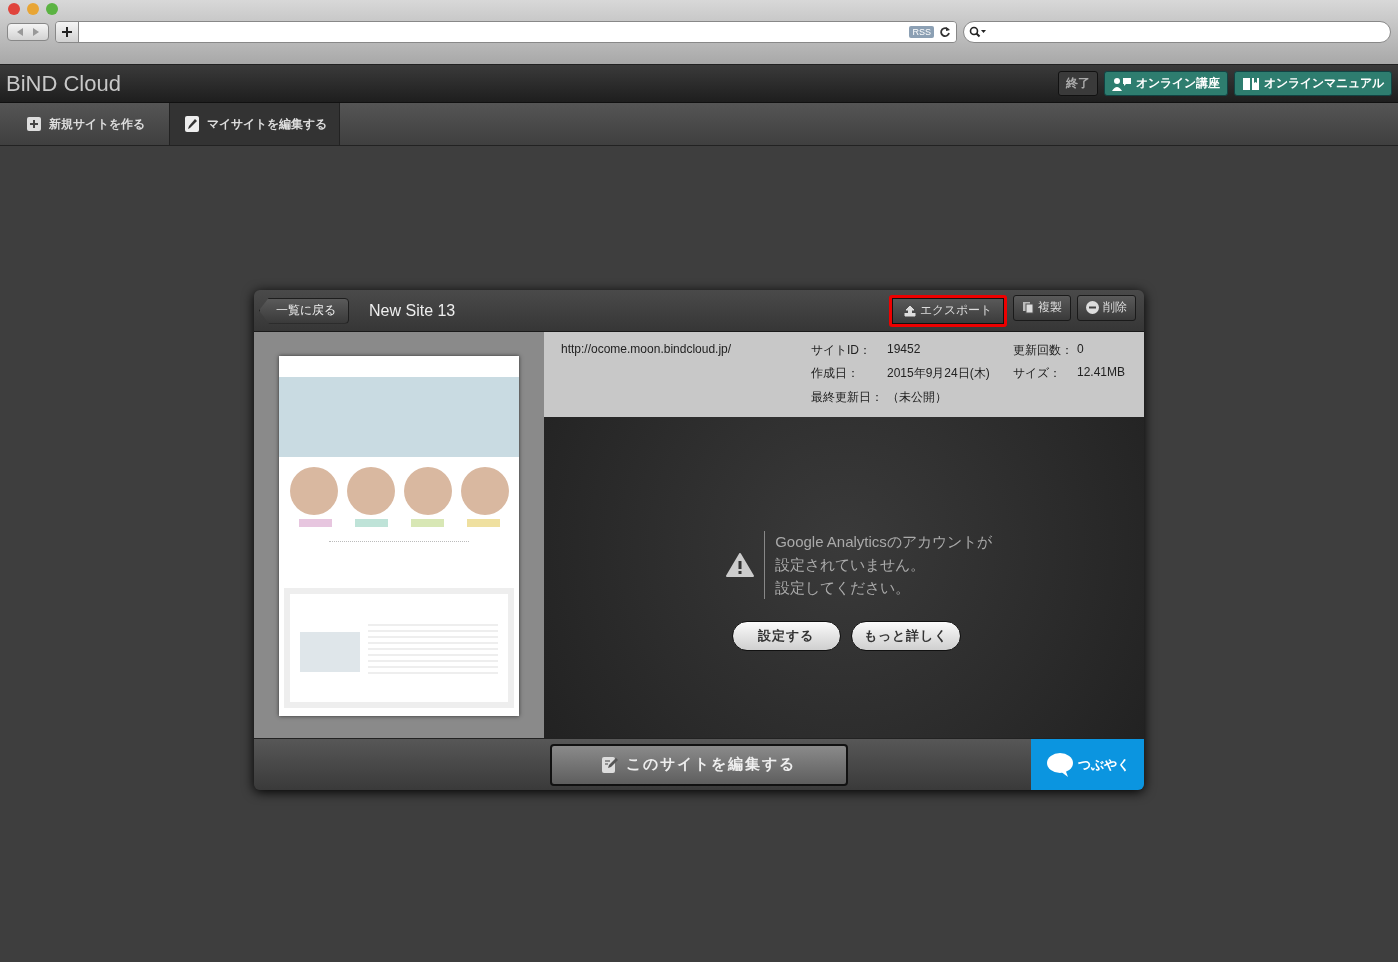 This screenshot has width=1398, height=962. I want to click on notice-line: Google Analyticsのアカウントが, so click(883, 542).